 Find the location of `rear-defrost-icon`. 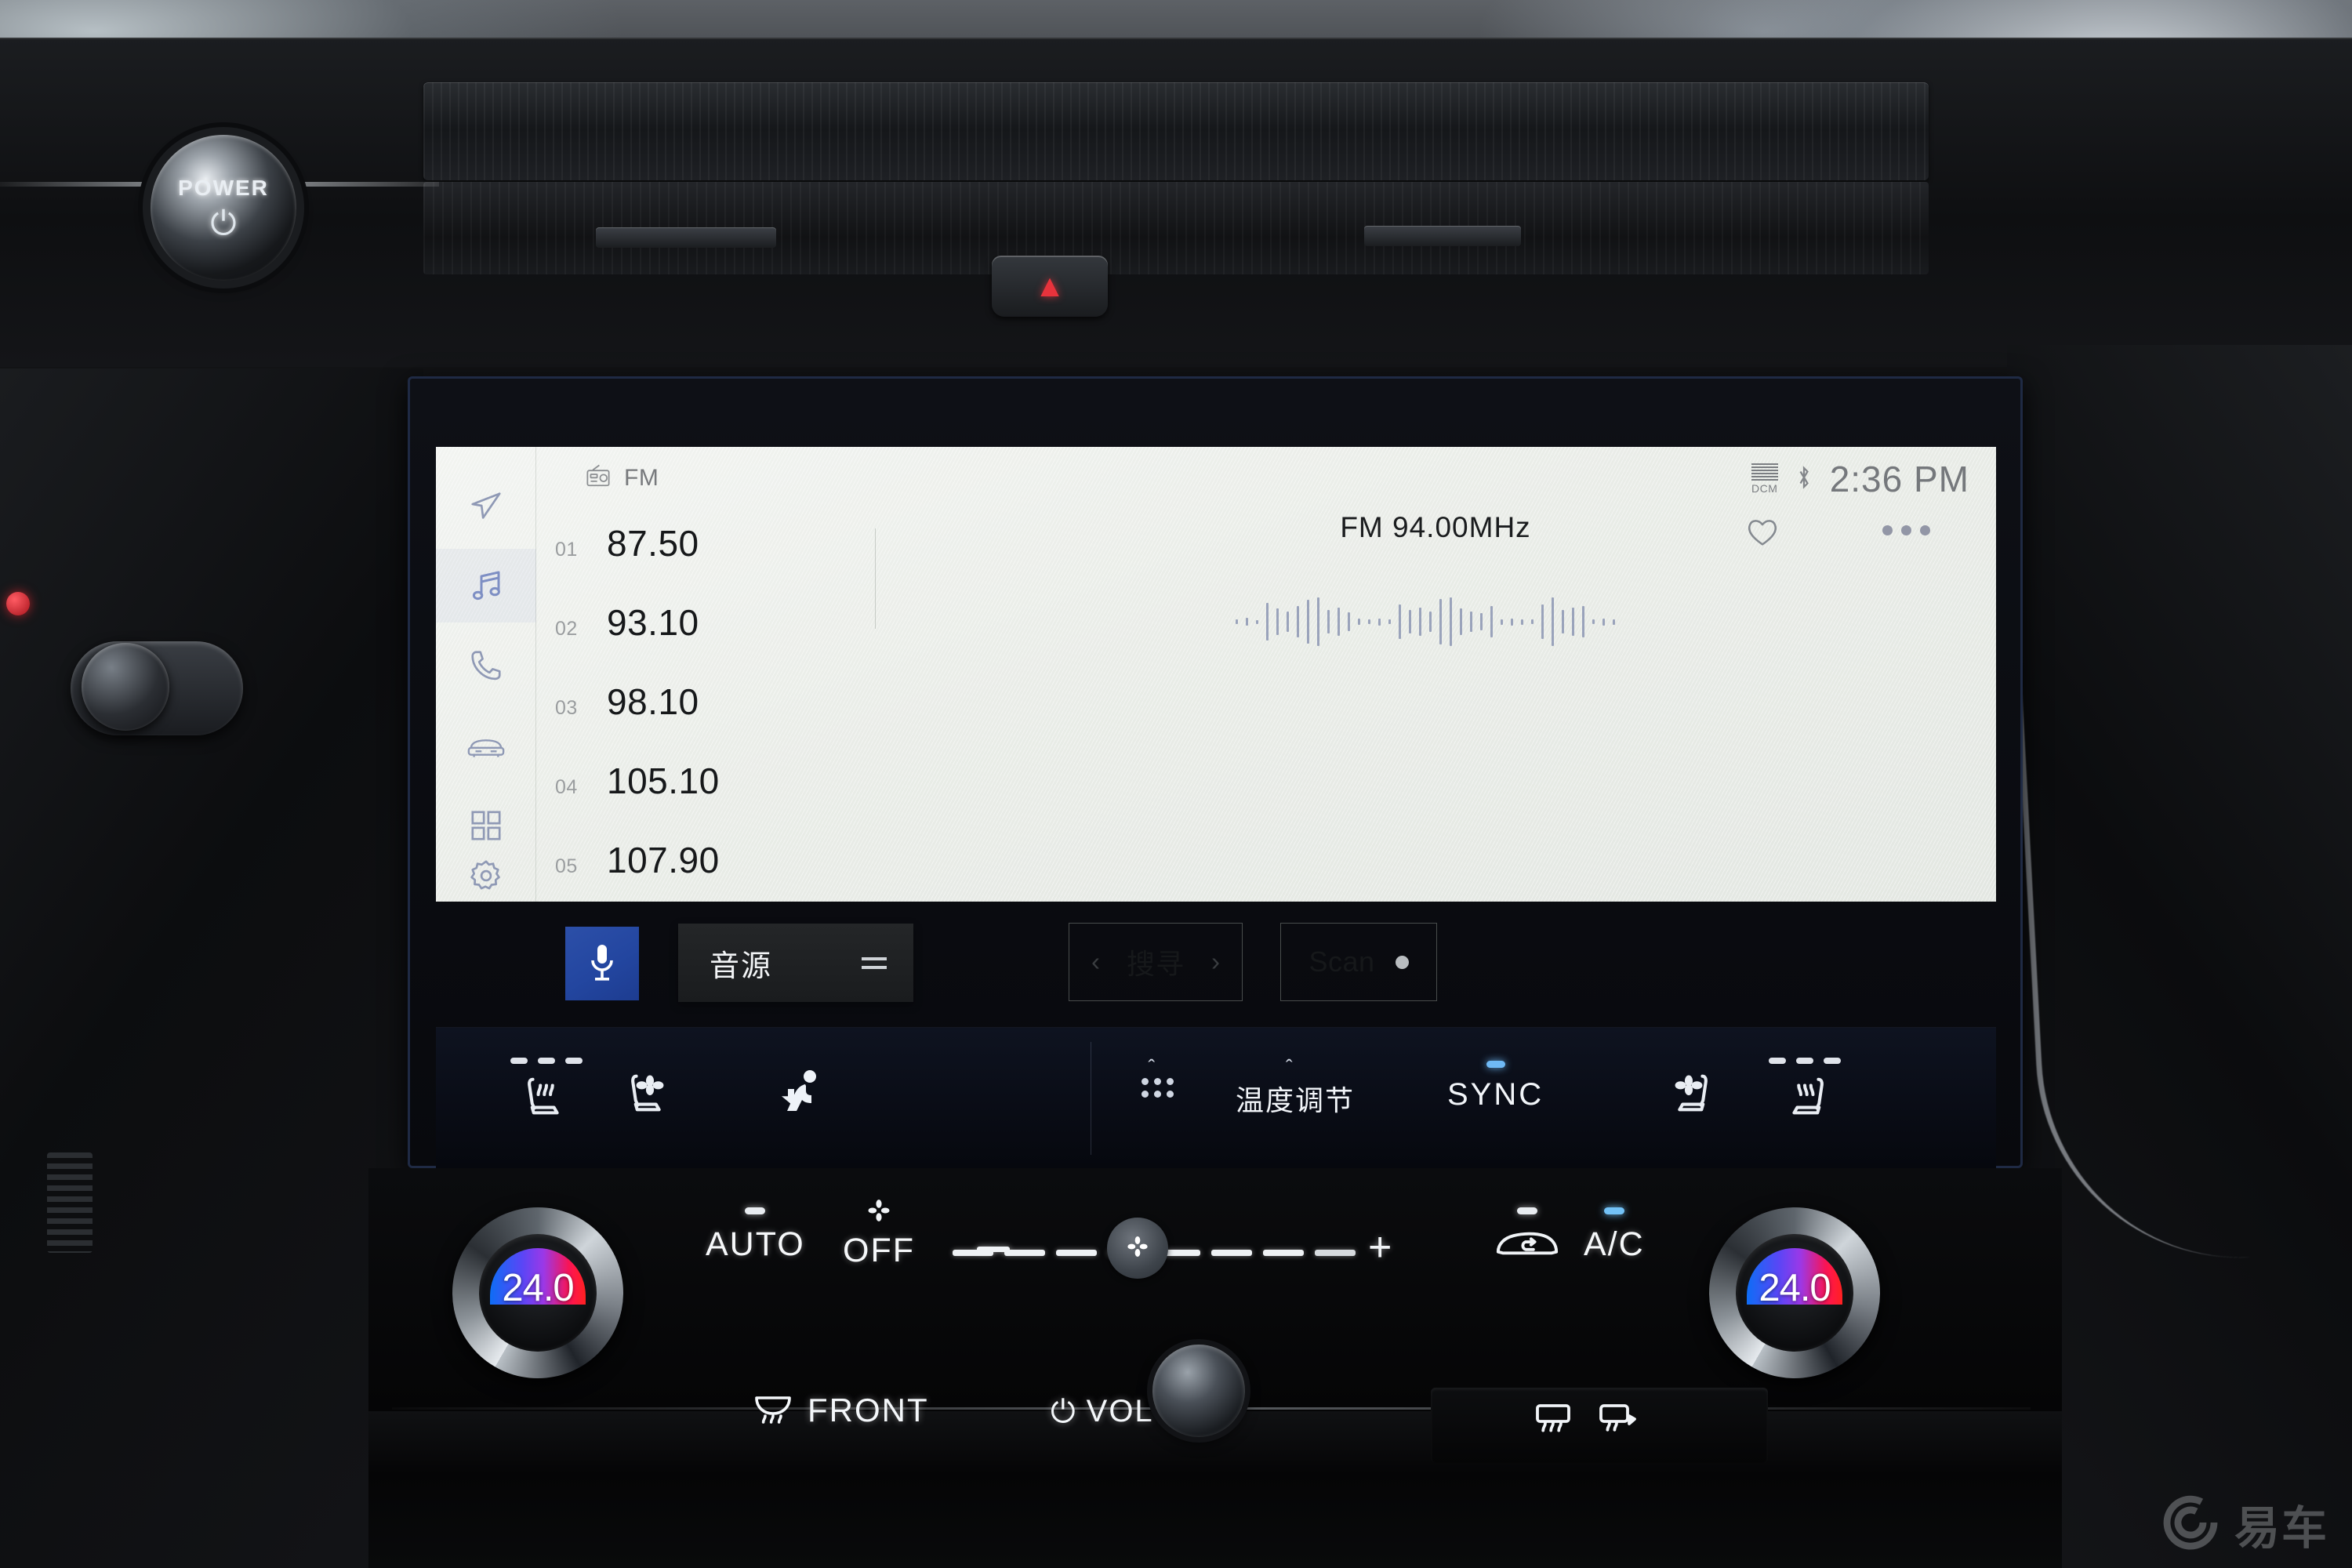

rear-defrost-icon is located at coordinates (1555, 1422).